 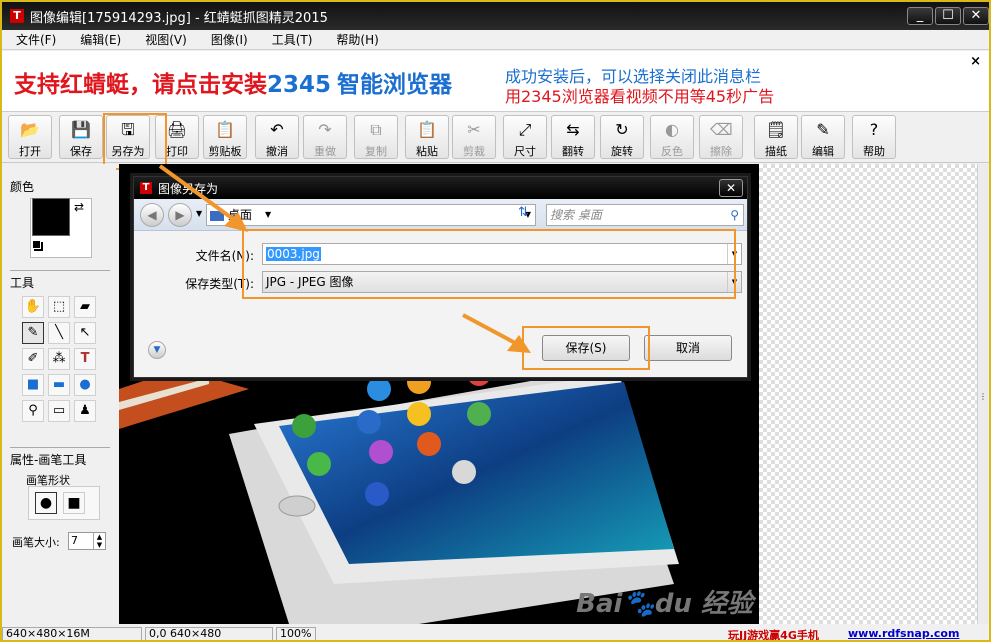 What do you see at coordinates (30, 129) in the screenshot?
I see `open-folder-icon: 📂` at bounding box center [30, 129].